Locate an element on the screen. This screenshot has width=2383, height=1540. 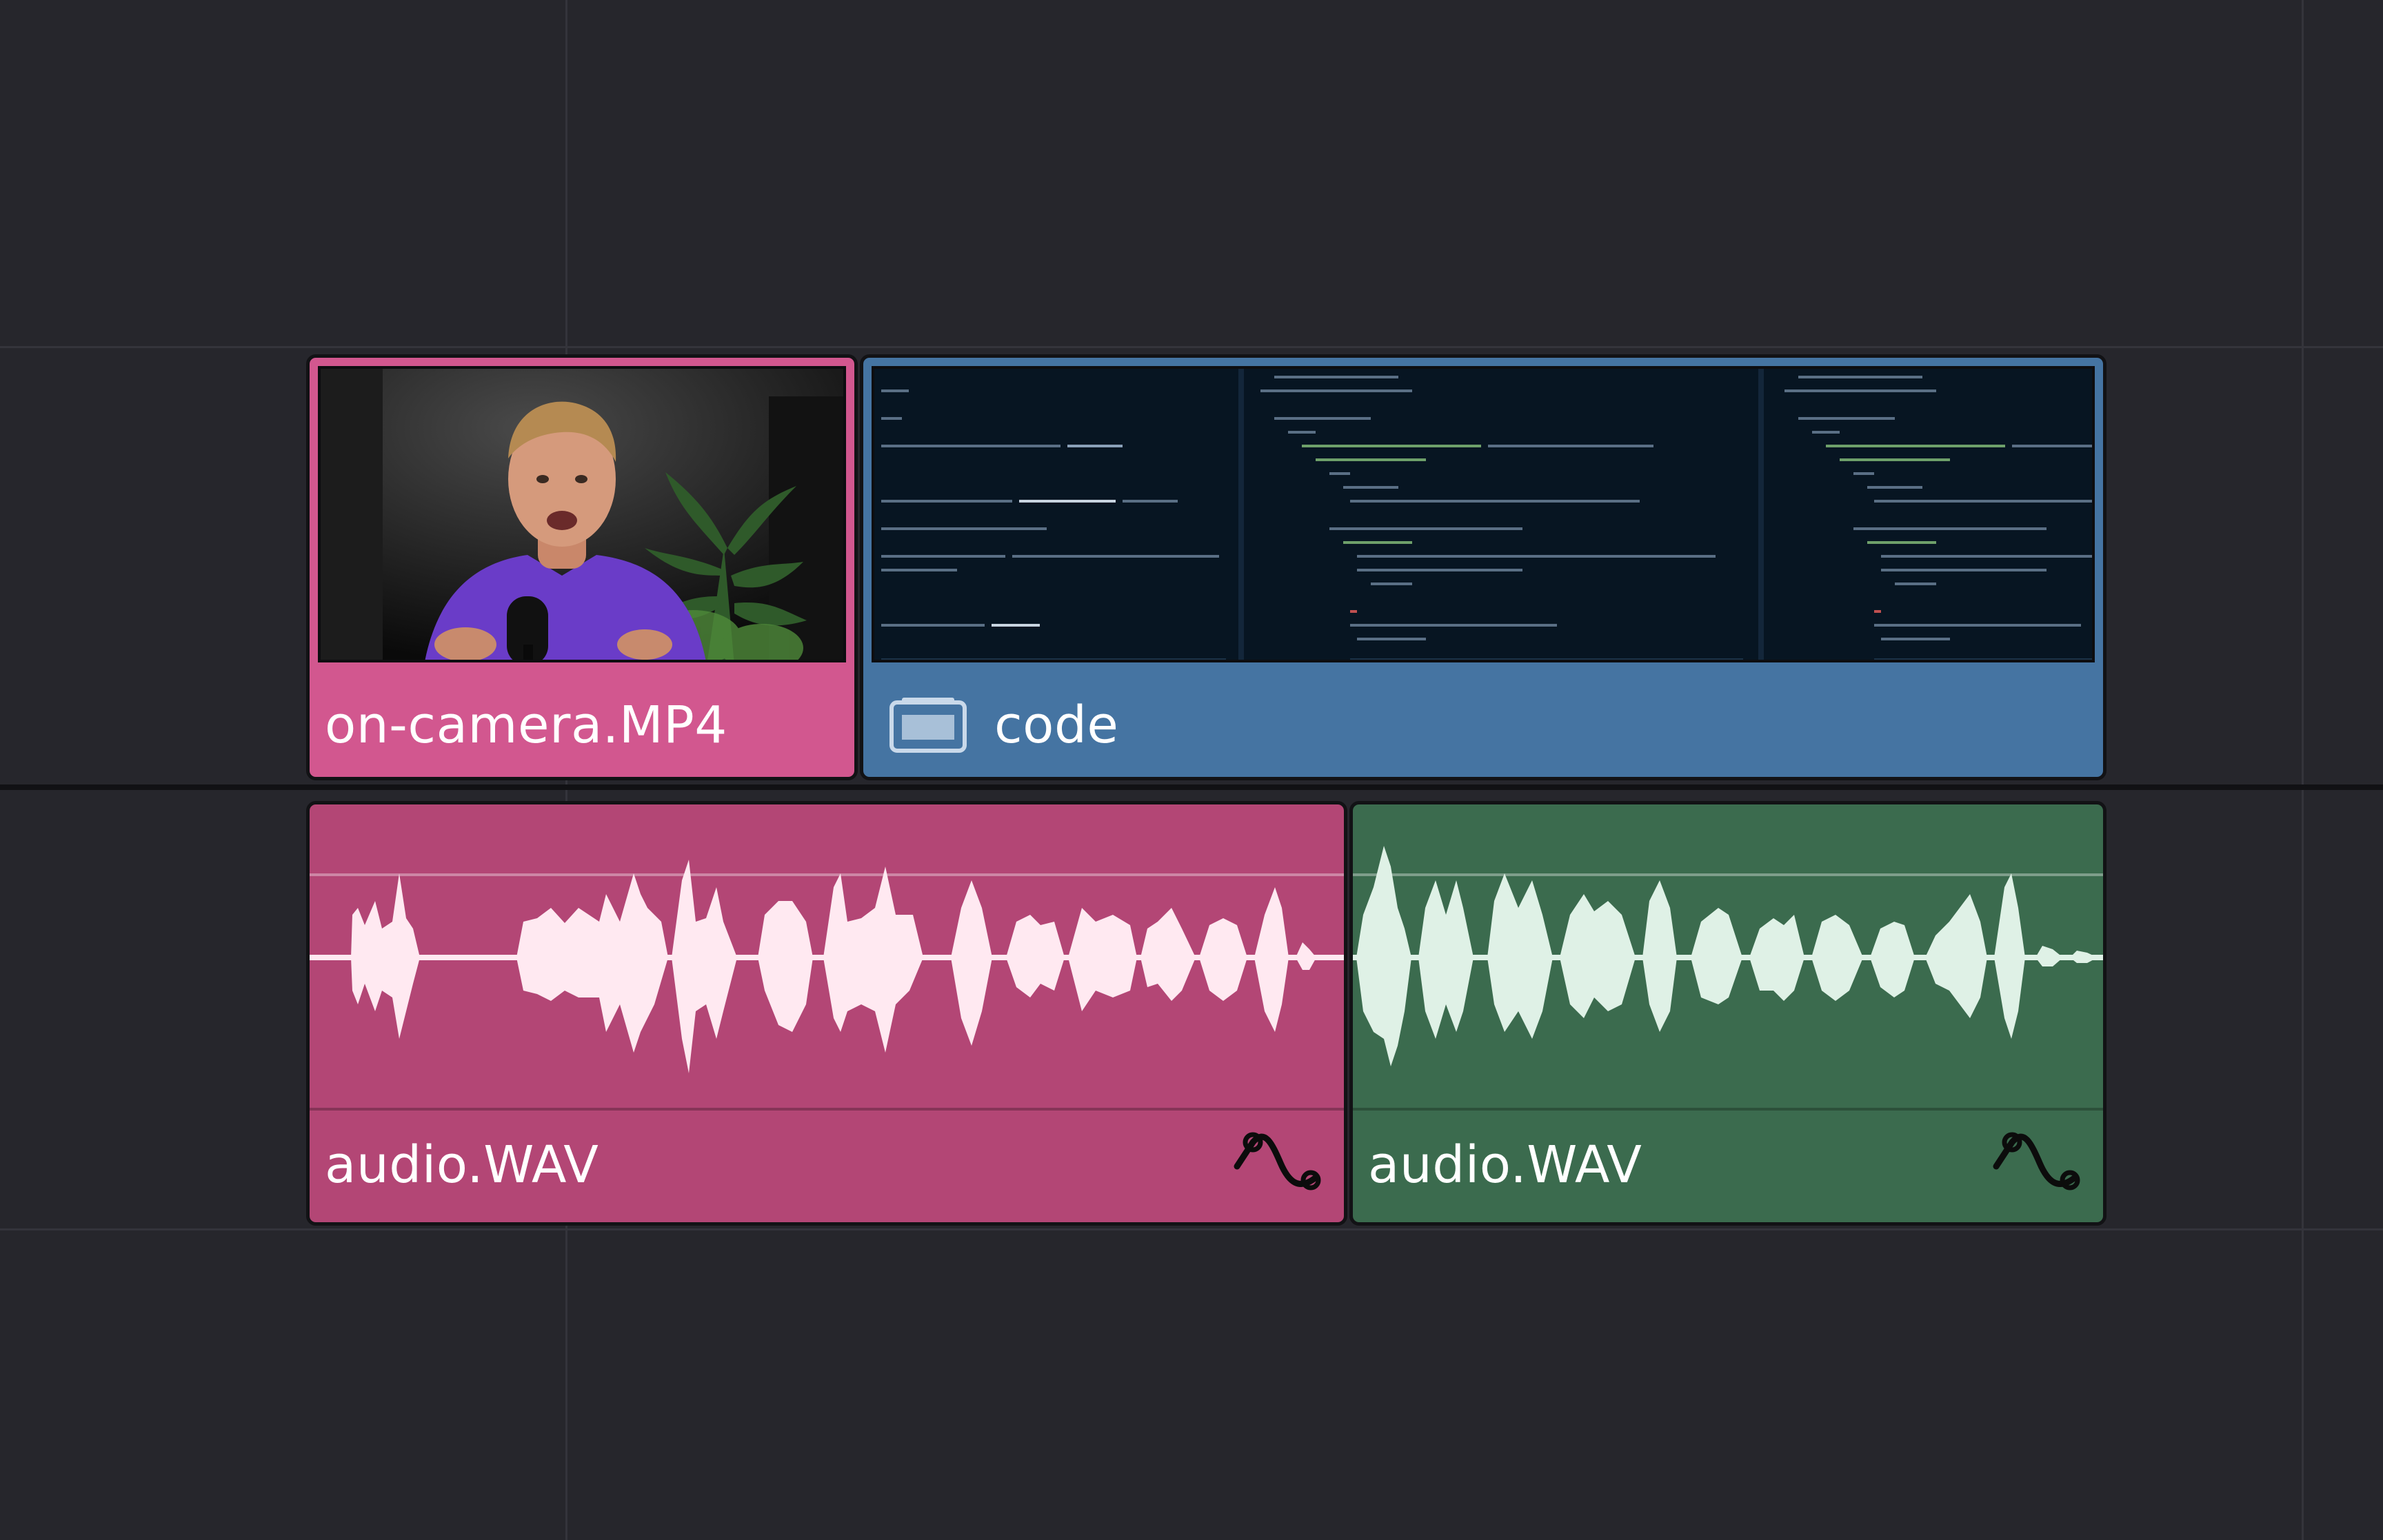
person-speaking-thumbnail is located at coordinates (582, 514).